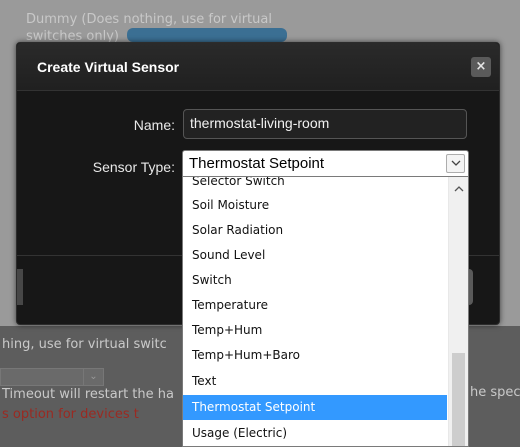 The image size is (520, 447). I want to click on name-input: thermostat-living-room, so click(325, 124).